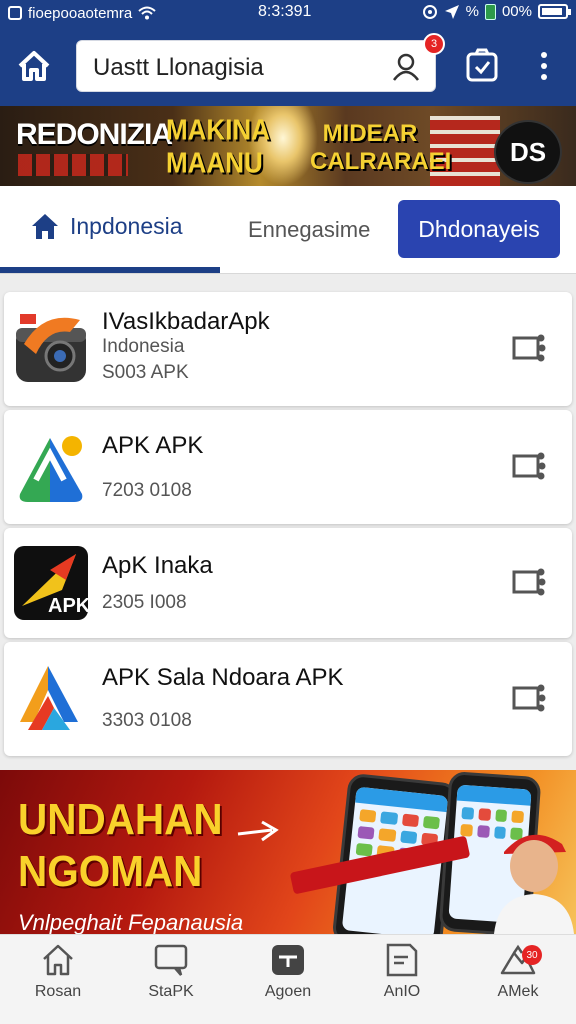 This screenshot has width=576, height=1024. Describe the element at coordinates (94, 134) in the screenshot. I see `promo-left-text: REDONIZIA` at that location.